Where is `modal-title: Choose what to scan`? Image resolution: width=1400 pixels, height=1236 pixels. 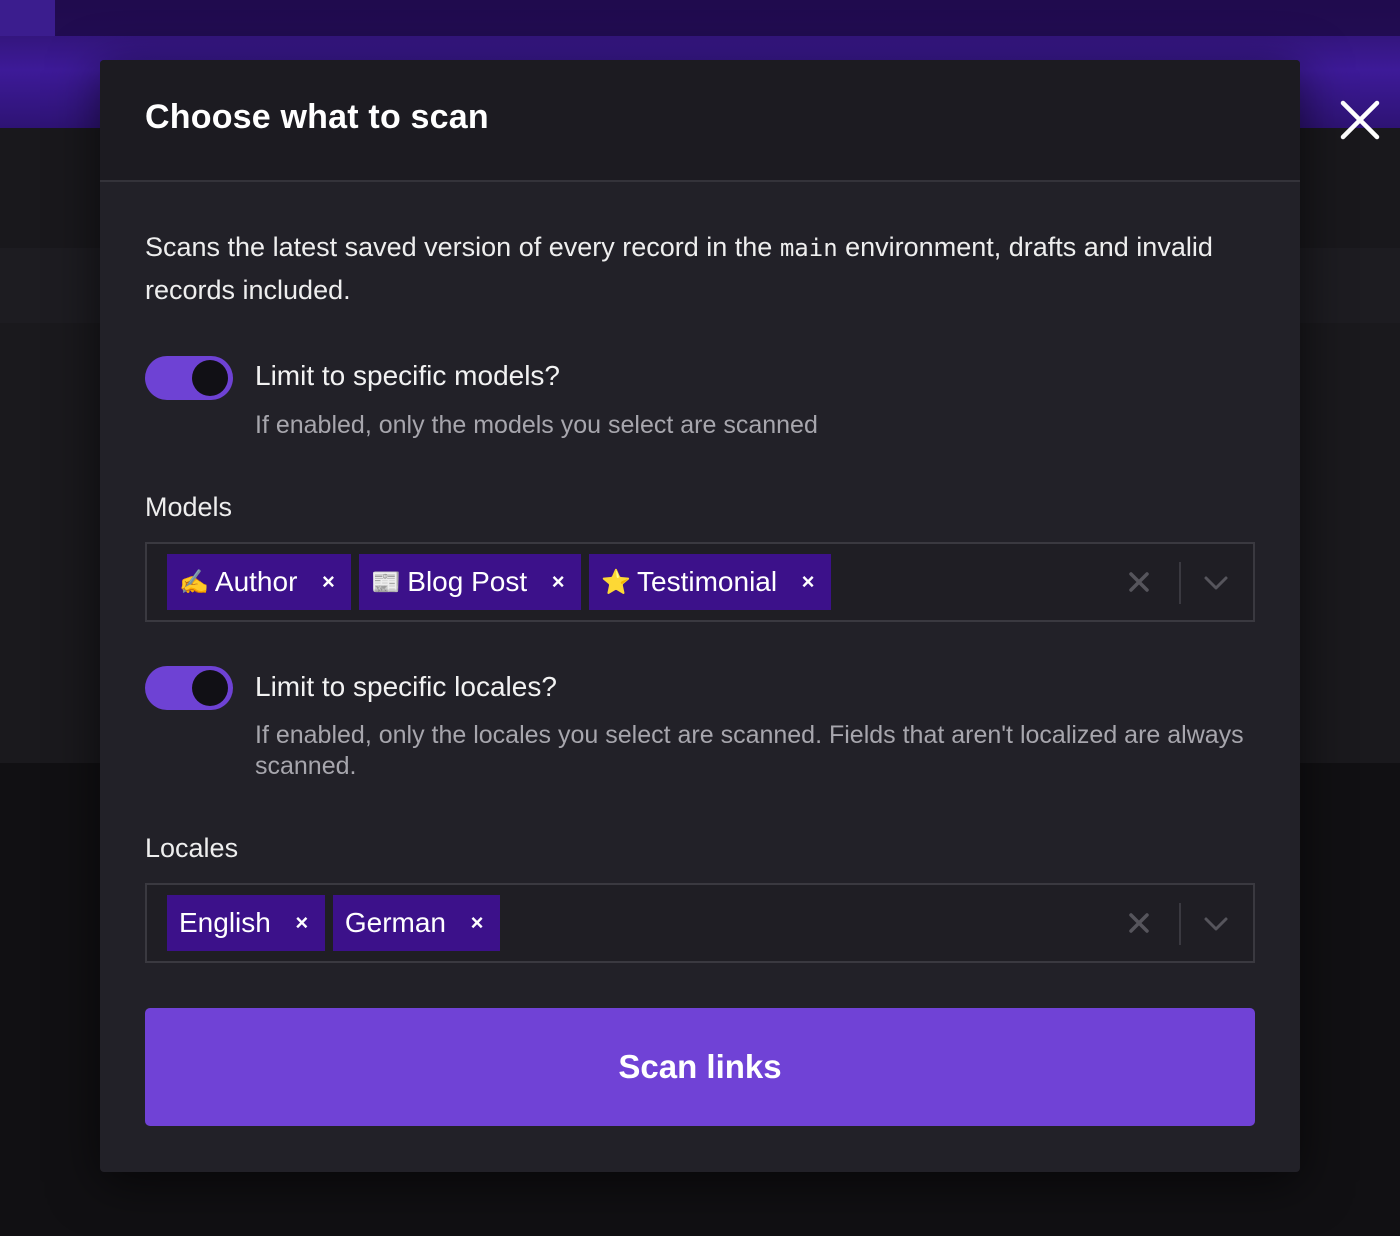
modal-title: Choose what to scan is located at coordinates (317, 117).